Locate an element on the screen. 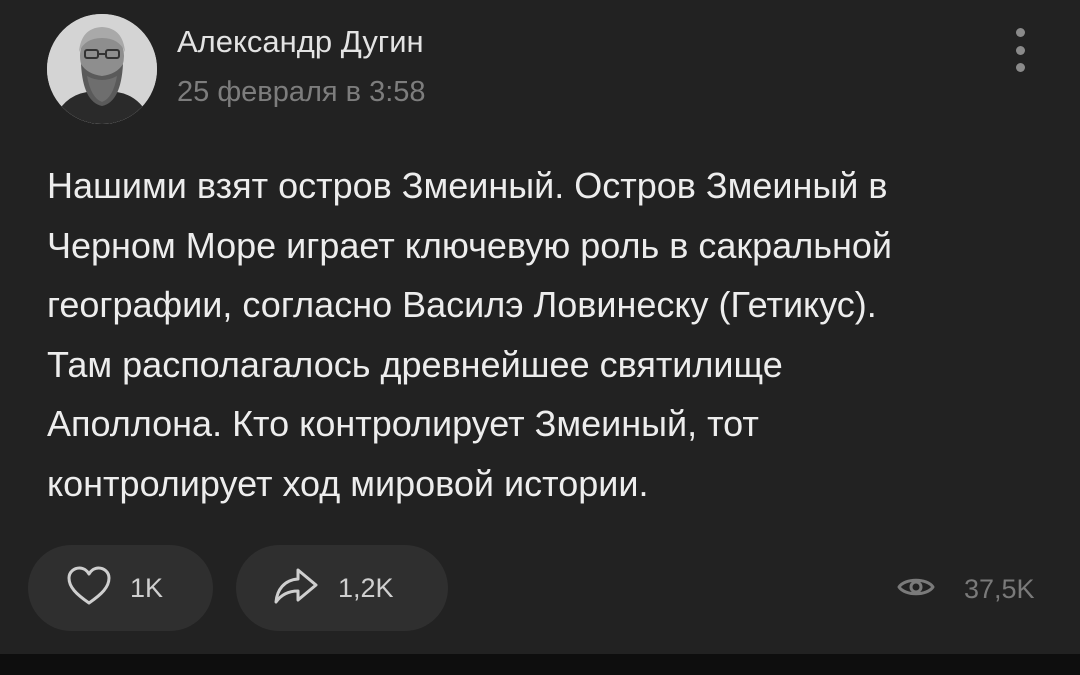 This screenshot has width=1080, height=675. eye-icon is located at coordinates (916, 589).